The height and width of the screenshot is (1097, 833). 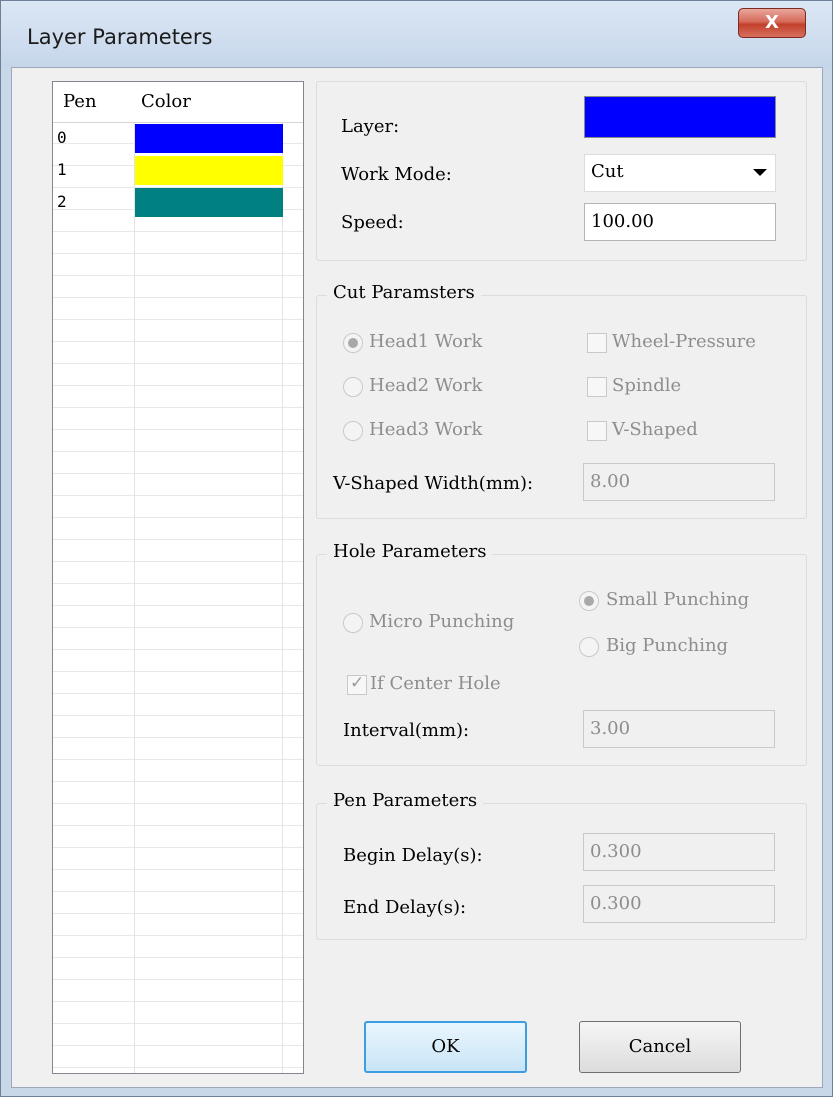 I want to click on v-shaped-width-input: 8.00, so click(x=679, y=482).